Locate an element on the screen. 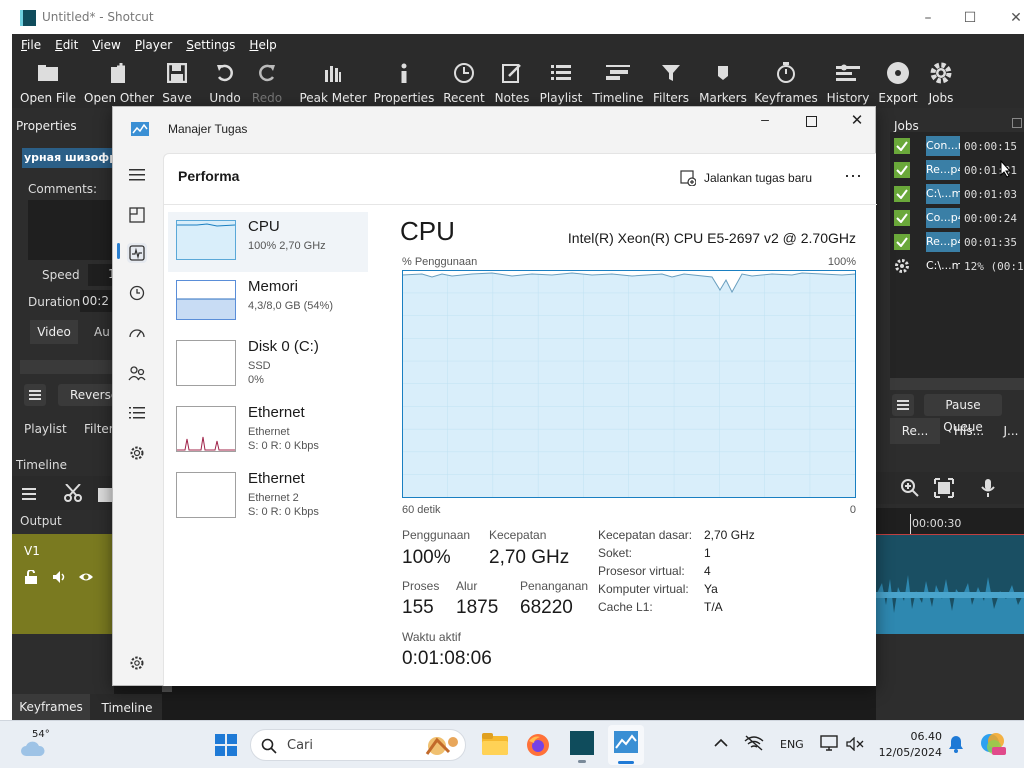  users-icon is located at coordinates (137, 373).